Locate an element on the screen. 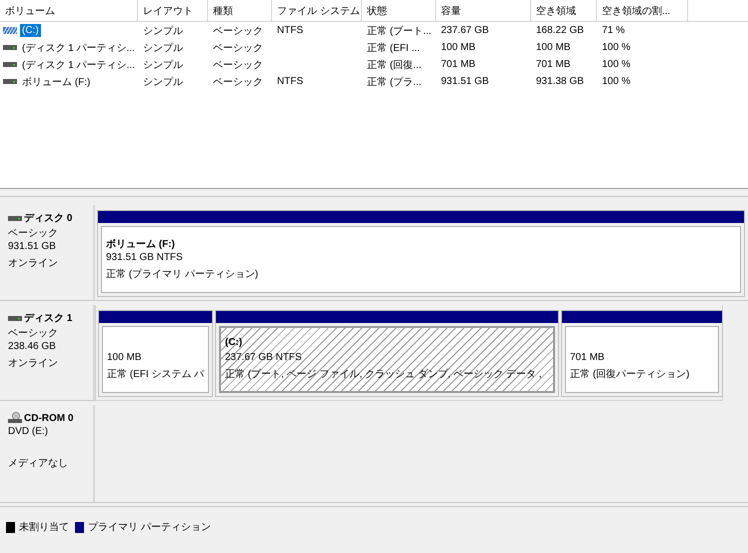 The image size is (748, 553). partition-size: 701 MB is located at coordinates (587, 357).